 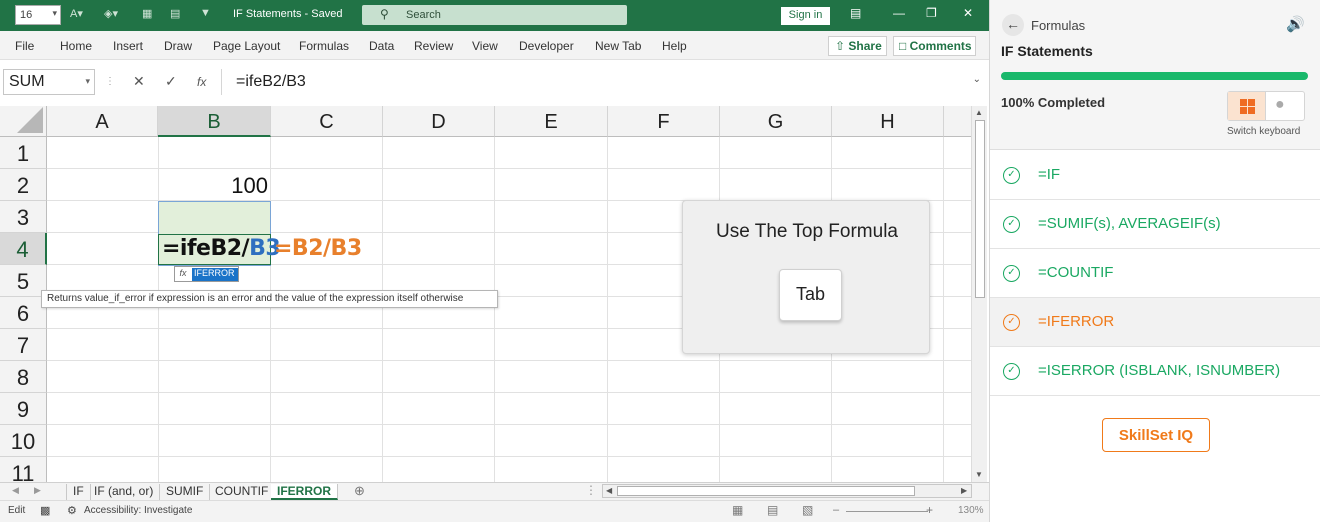 I want to click on lesson-item-countif: ✓ =COUNTIF, so click(x=1155, y=273).